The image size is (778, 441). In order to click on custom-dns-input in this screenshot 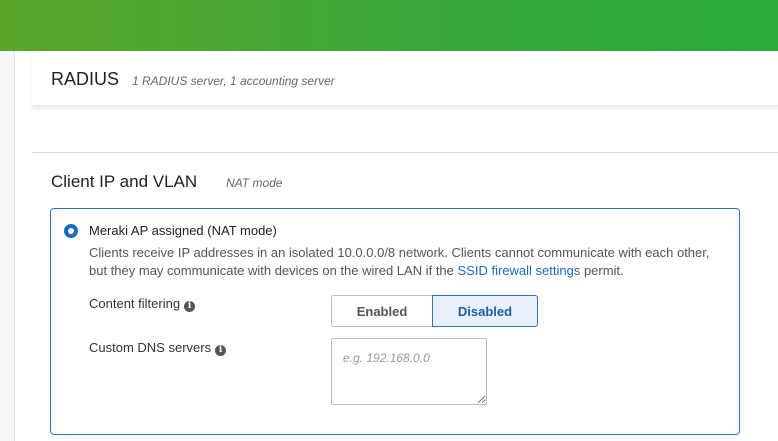, I will do `click(409, 371)`.